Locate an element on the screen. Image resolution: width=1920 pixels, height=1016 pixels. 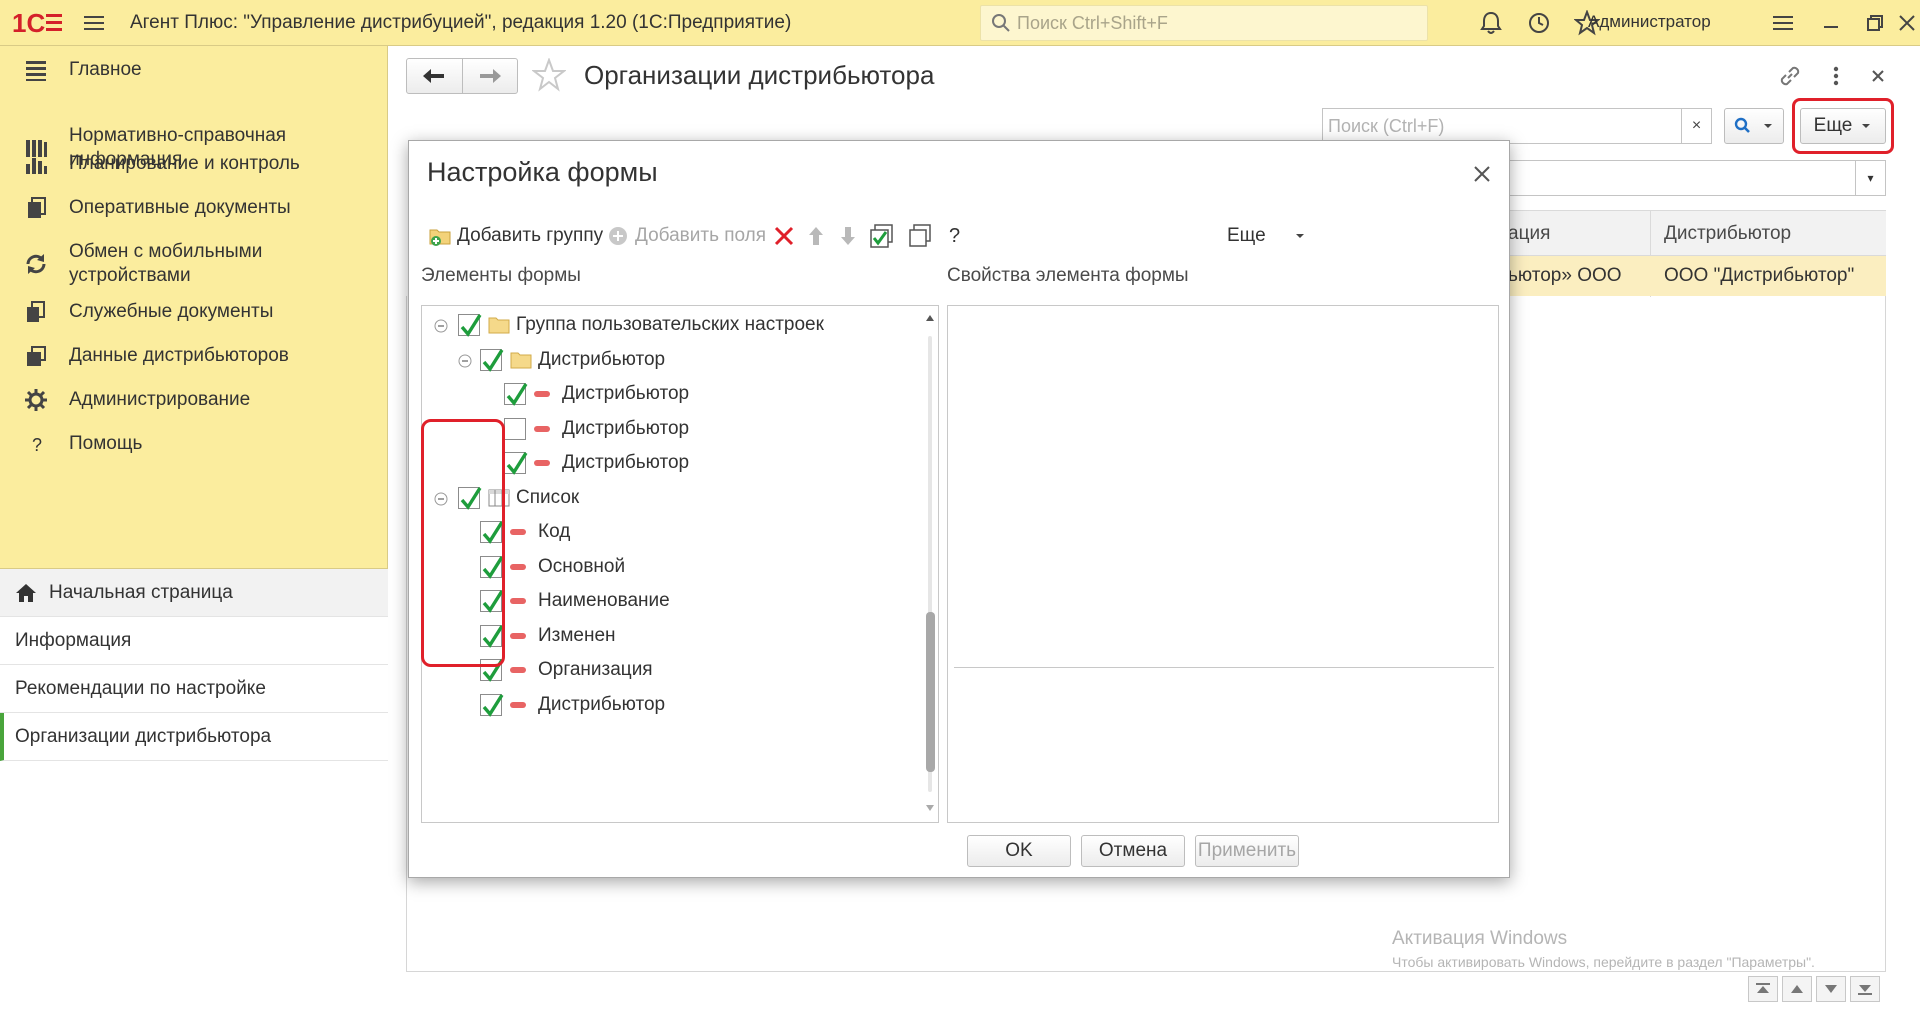
sidebar-item-administration: Администрирование is located at coordinates (194, 400).